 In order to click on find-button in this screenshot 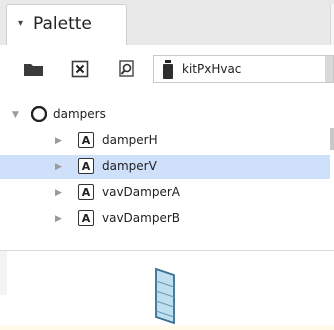, I will do `click(127, 69)`.